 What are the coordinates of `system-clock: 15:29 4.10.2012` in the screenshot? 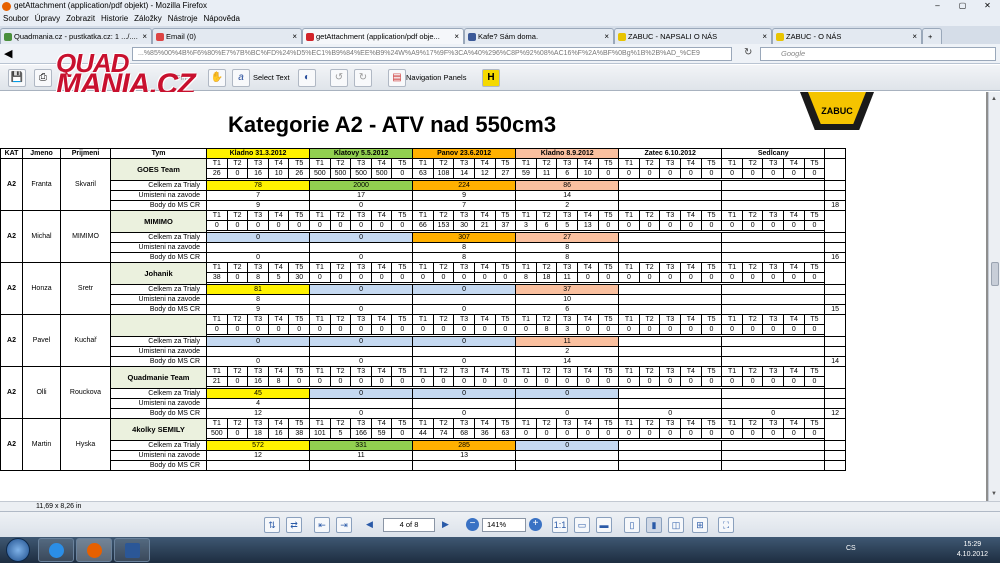 It's located at (972, 550).